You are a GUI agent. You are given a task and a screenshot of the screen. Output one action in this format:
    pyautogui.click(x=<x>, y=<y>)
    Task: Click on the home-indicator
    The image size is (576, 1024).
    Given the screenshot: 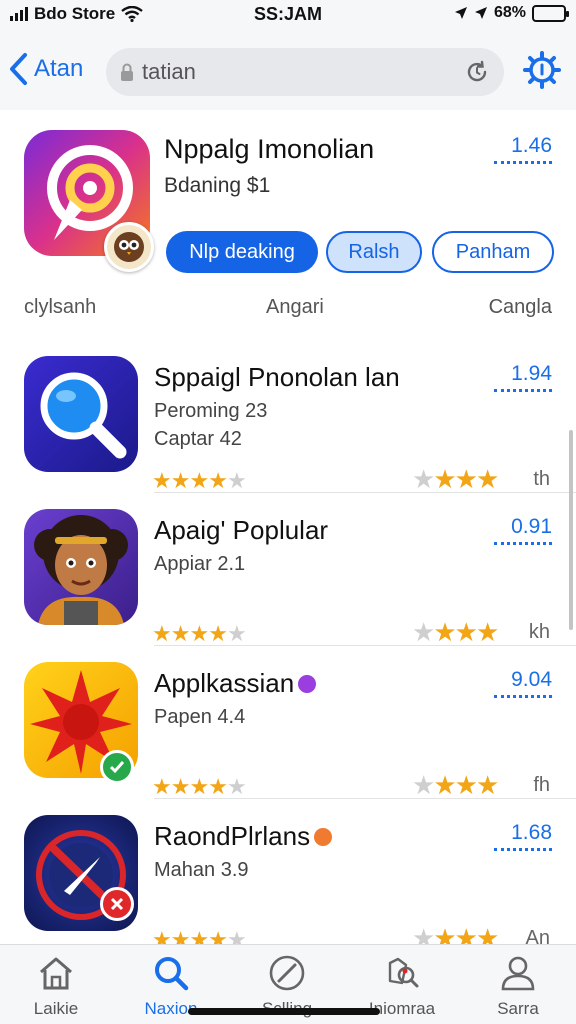 What is the action you would take?
    pyautogui.click(x=284, y=1011)
    